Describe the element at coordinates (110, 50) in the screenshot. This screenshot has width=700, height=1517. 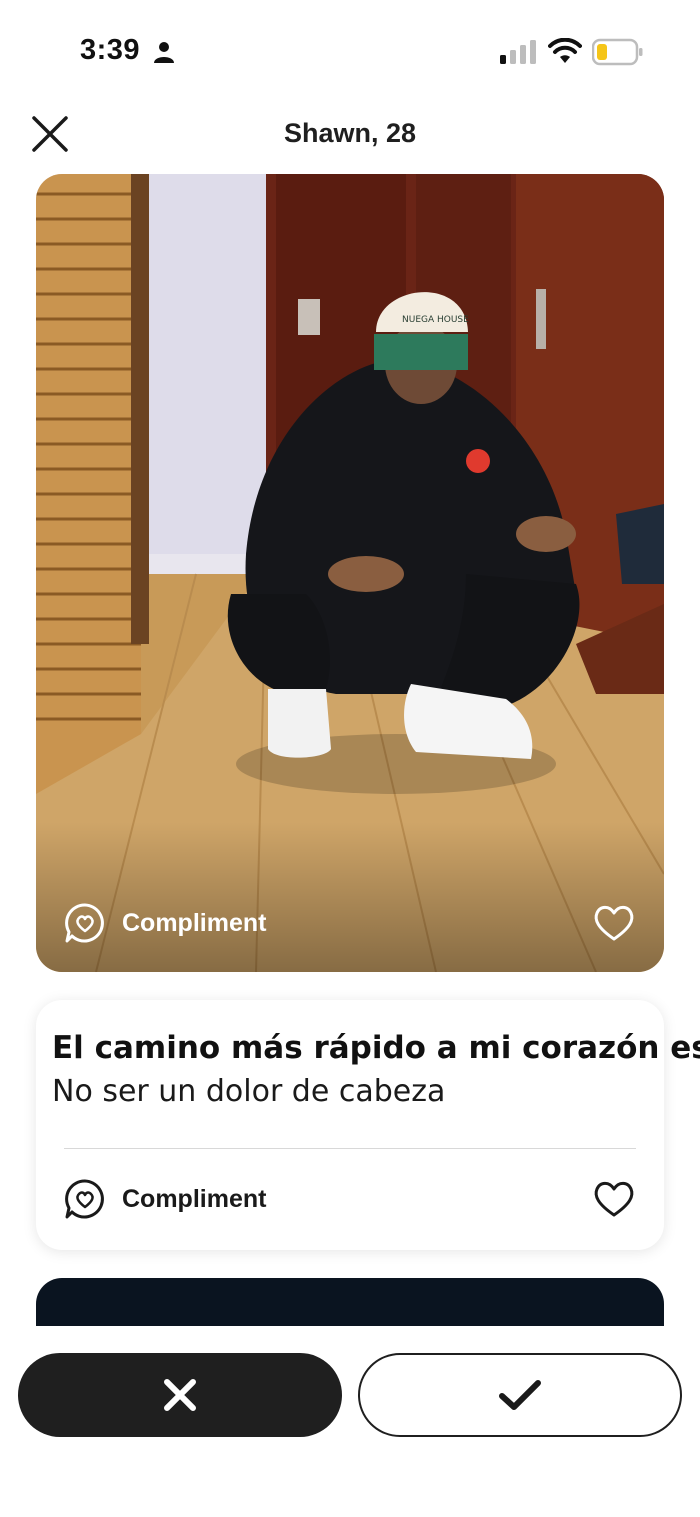
I see `status-time: 3:39` at that location.